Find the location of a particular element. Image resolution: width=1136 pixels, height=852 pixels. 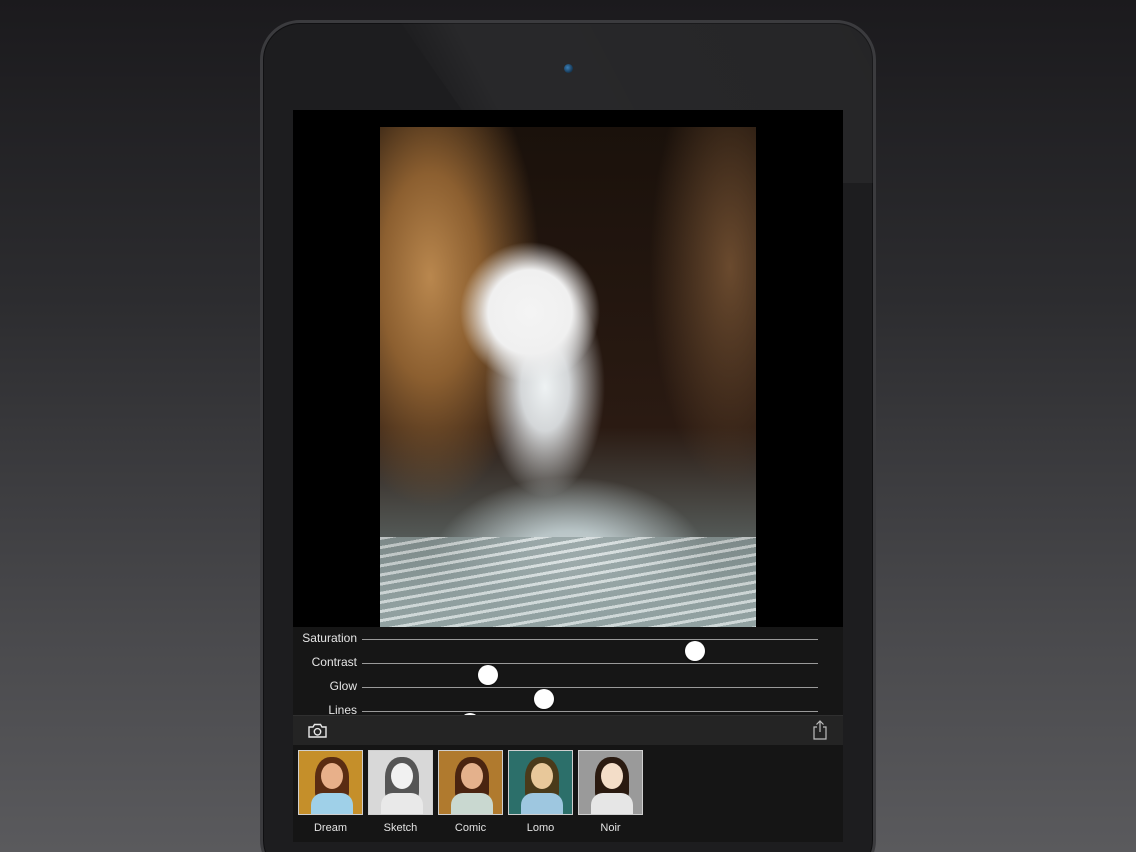

filter-strip: Dream Sketch Comic Lomo Noir is located at coordinates (568, 793).